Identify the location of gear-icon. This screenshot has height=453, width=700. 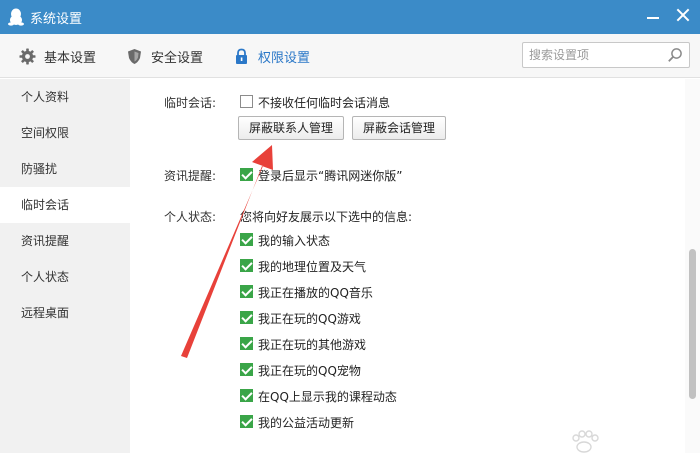
(27, 56).